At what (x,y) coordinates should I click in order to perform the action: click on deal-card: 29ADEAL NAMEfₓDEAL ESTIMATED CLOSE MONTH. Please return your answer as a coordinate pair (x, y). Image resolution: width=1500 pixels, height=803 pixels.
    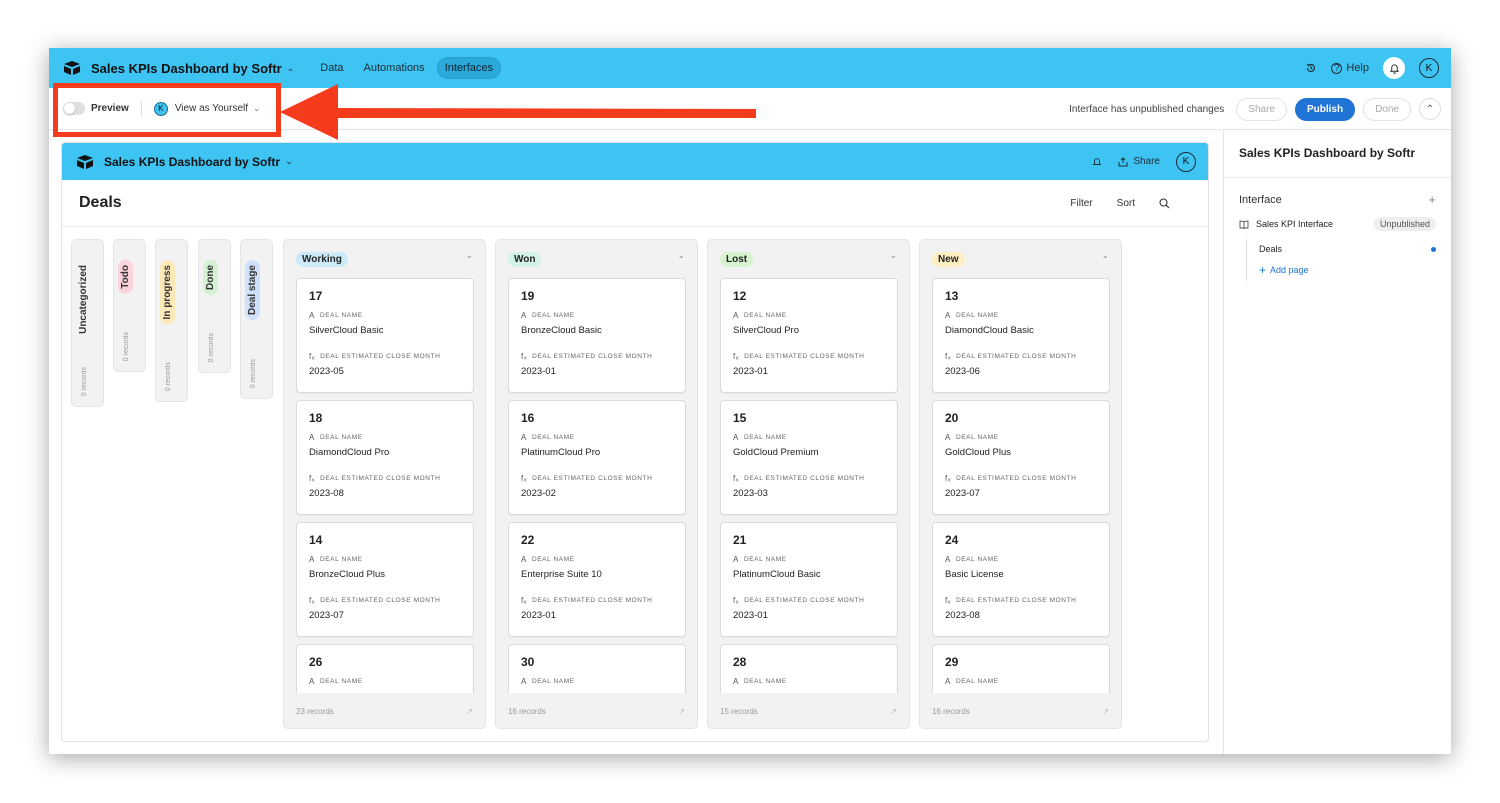
    Looking at the image, I should click on (1021, 668).